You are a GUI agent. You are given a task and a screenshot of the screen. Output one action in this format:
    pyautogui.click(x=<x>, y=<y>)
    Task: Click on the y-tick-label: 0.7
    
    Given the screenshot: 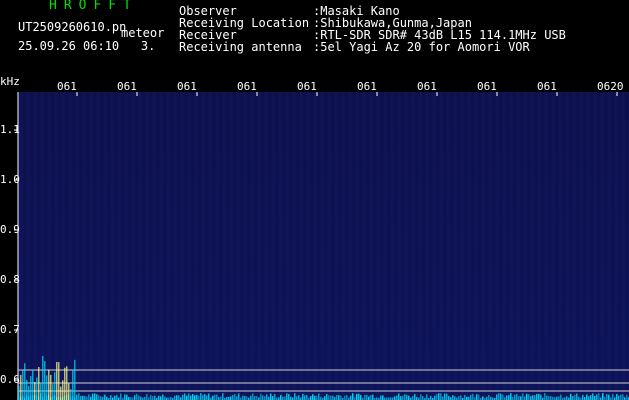 What is the action you would take?
    pyautogui.click(x=10, y=329)
    